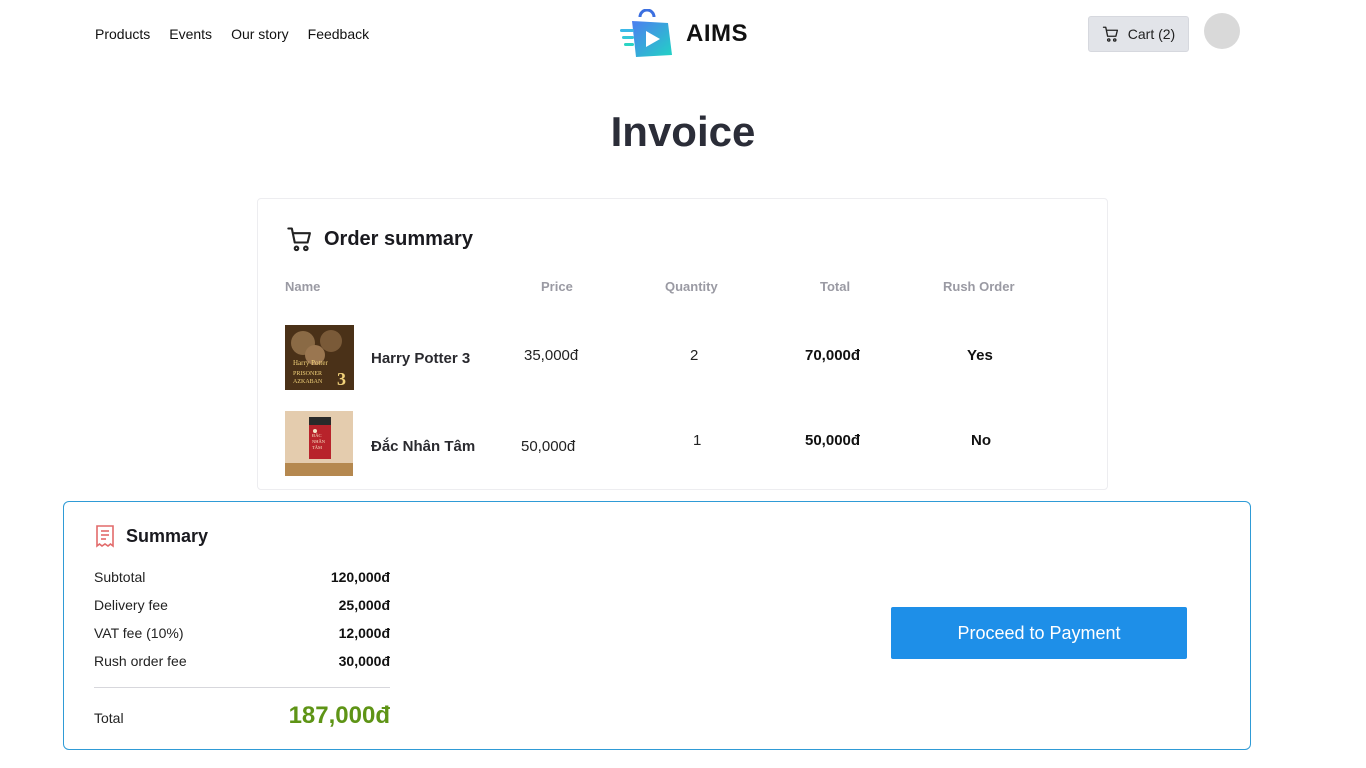 The image size is (1366, 768). Describe the element at coordinates (242, 577) in the screenshot. I see `summary-line-subtotal: Subtotal 120,000đ` at that location.